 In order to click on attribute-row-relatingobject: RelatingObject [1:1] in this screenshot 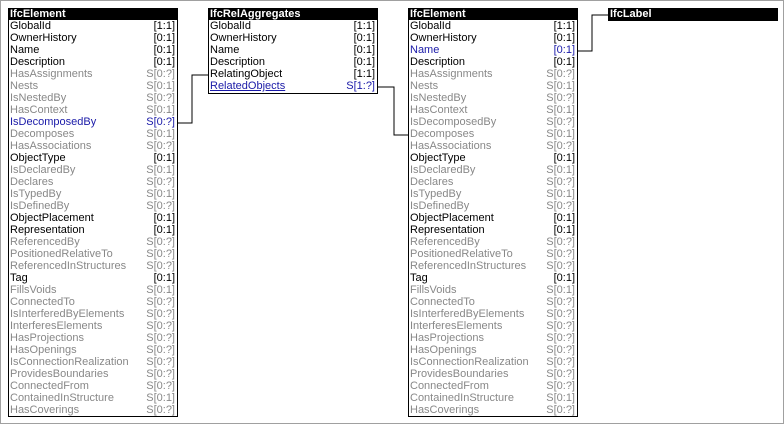, I will do `click(293, 74)`.